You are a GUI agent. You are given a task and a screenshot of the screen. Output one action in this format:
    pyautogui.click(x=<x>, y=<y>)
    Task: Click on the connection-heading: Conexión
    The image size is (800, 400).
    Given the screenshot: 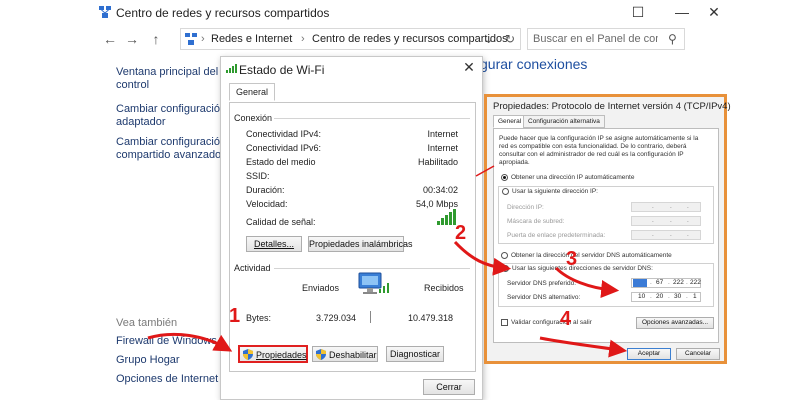 What is the action you would take?
    pyautogui.click(x=253, y=118)
    